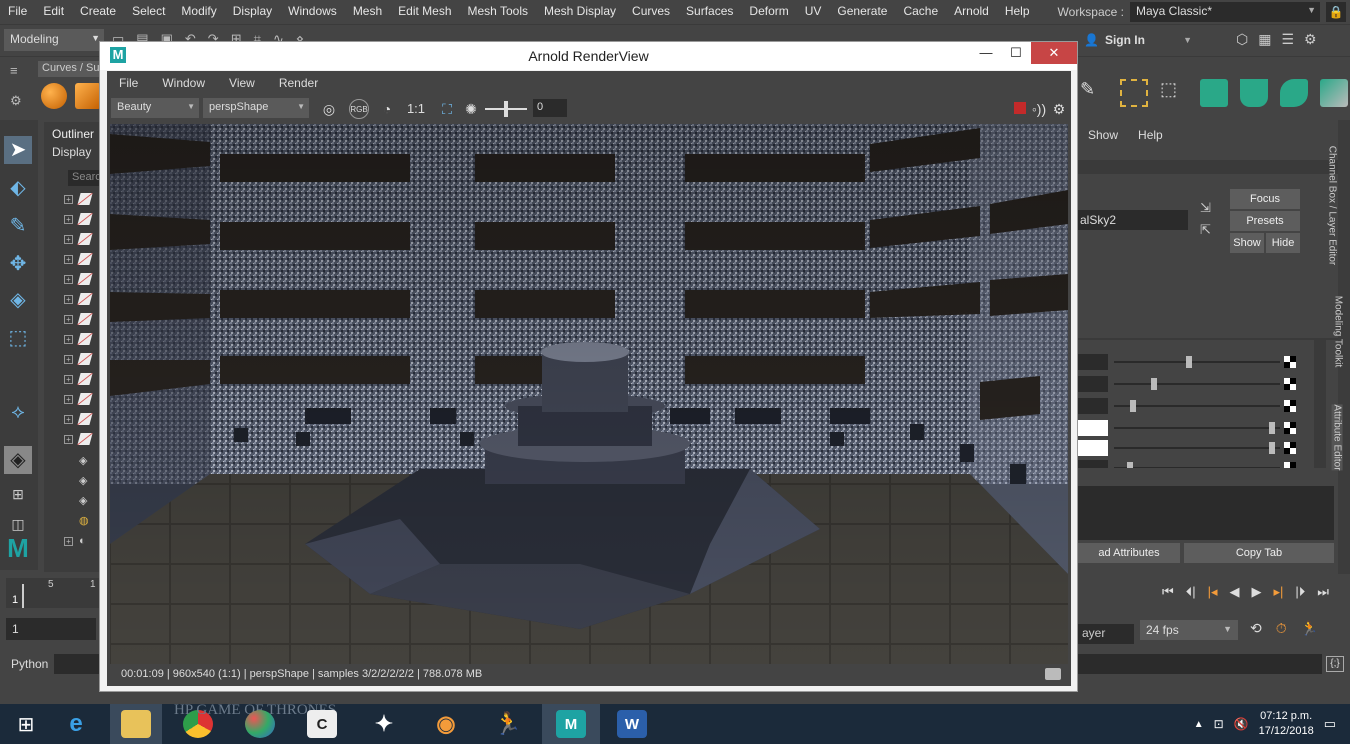 The width and height of the screenshot is (1350, 744). What do you see at coordinates (1281, 628) in the screenshot?
I see `auto-key-icon: ⏱` at bounding box center [1281, 628].